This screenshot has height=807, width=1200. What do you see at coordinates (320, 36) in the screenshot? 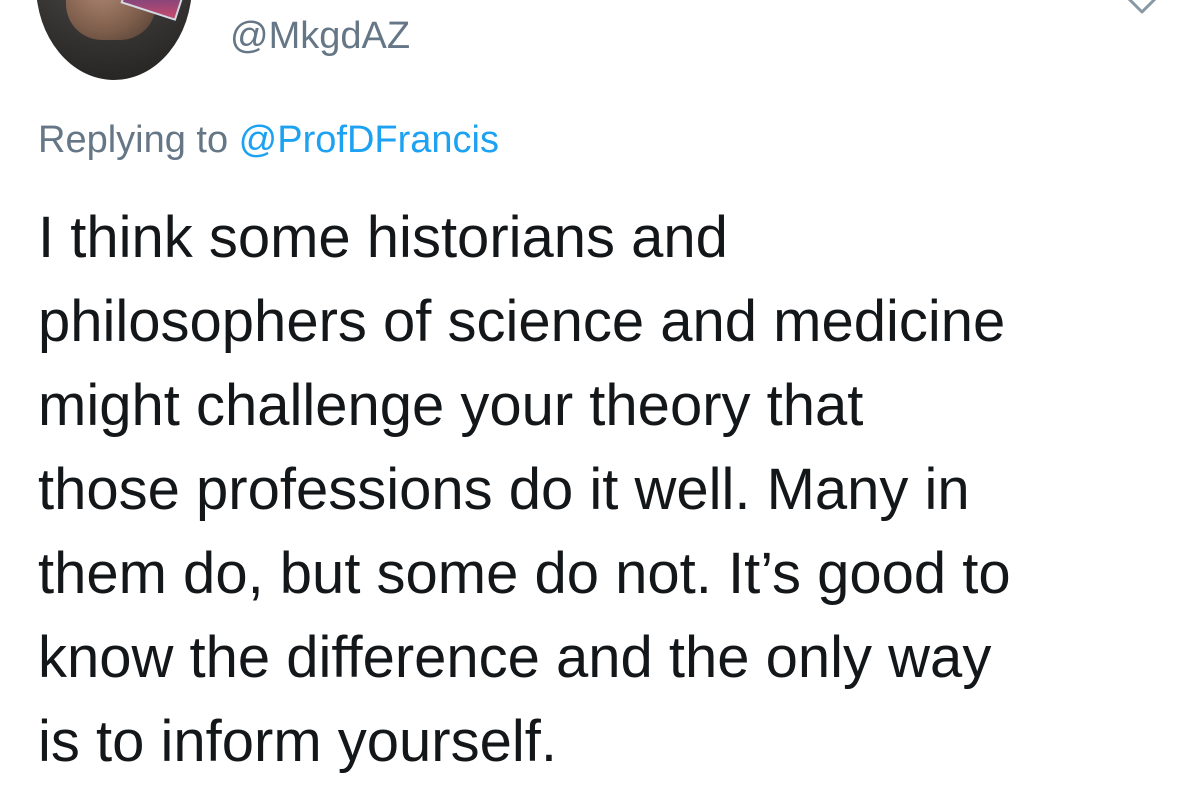
I see `user-handle: @MkgdAZ` at bounding box center [320, 36].